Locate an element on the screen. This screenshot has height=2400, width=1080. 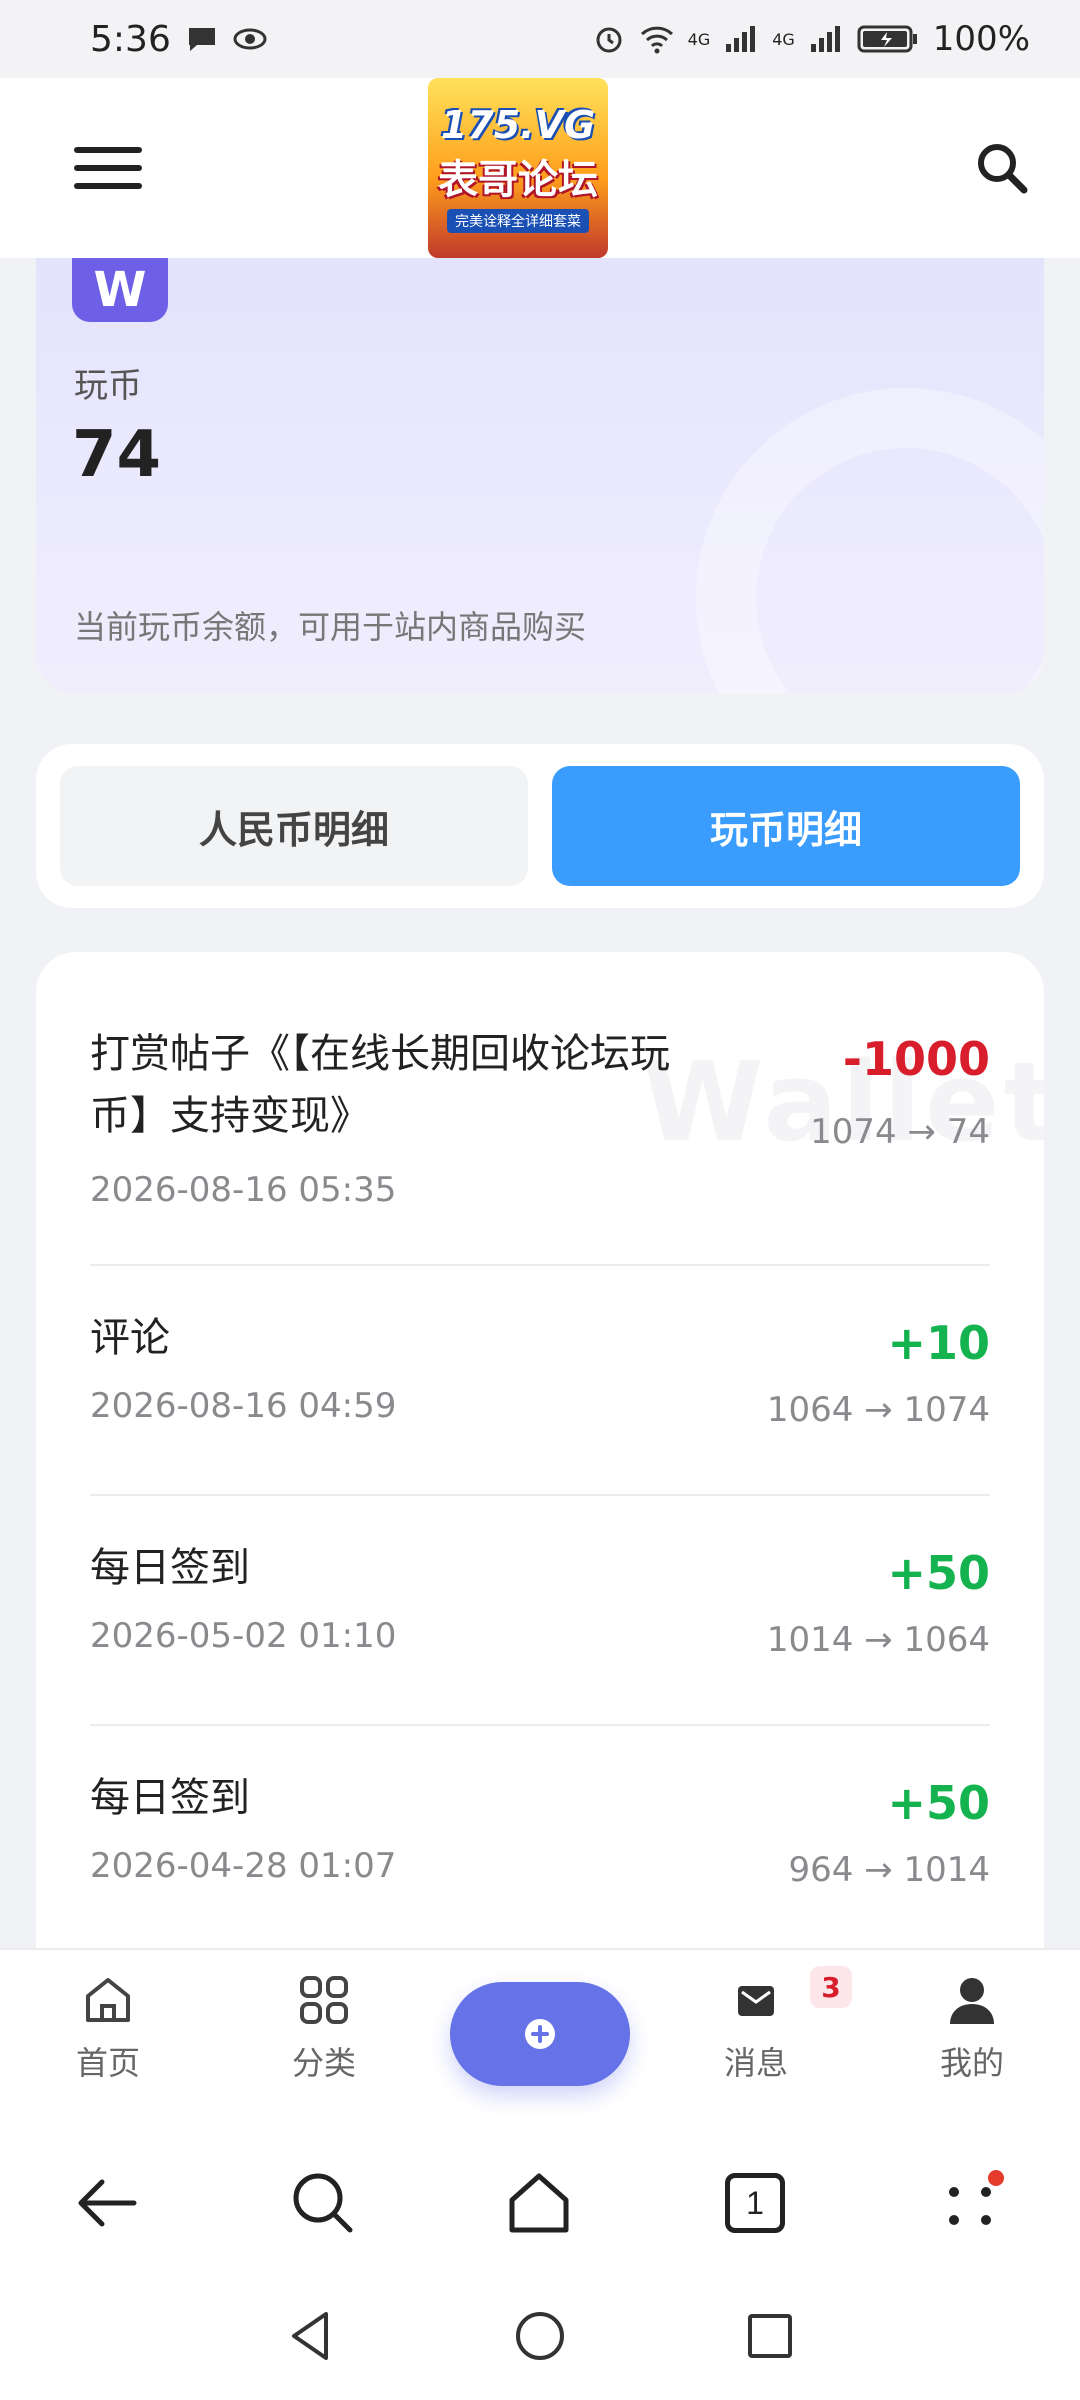
browser-home-button is located at coordinates (539, 2203).